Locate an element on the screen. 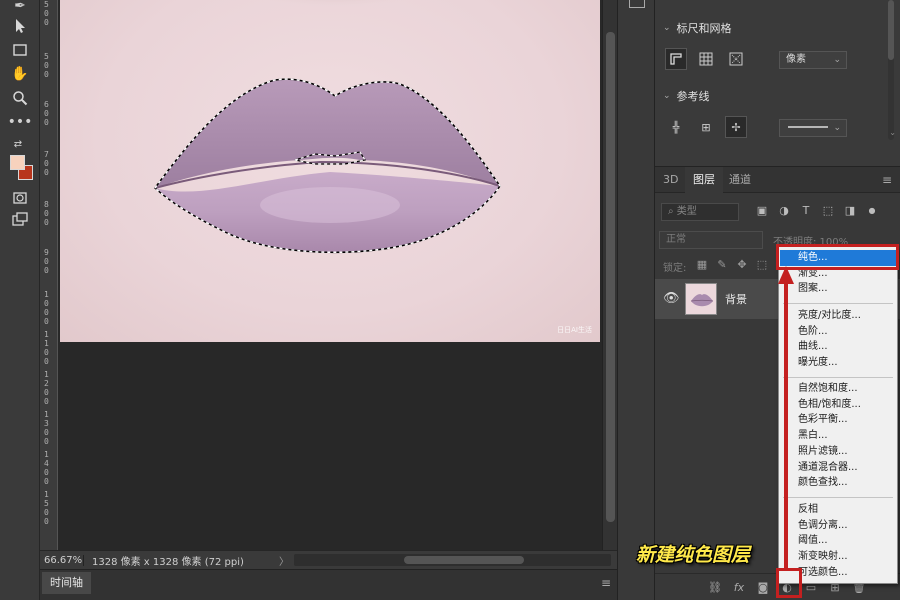  link-layers-icon: ⛓ is located at coordinates (715, 588).